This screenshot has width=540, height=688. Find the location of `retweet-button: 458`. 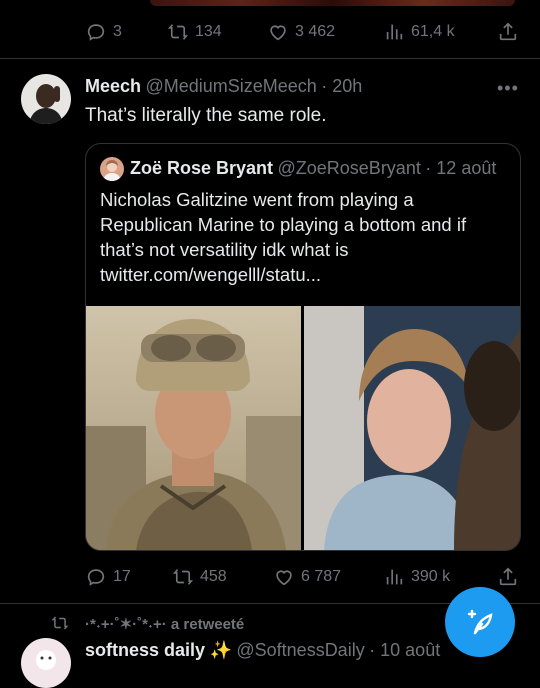

retweet-button: 458 is located at coordinates (199, 577).